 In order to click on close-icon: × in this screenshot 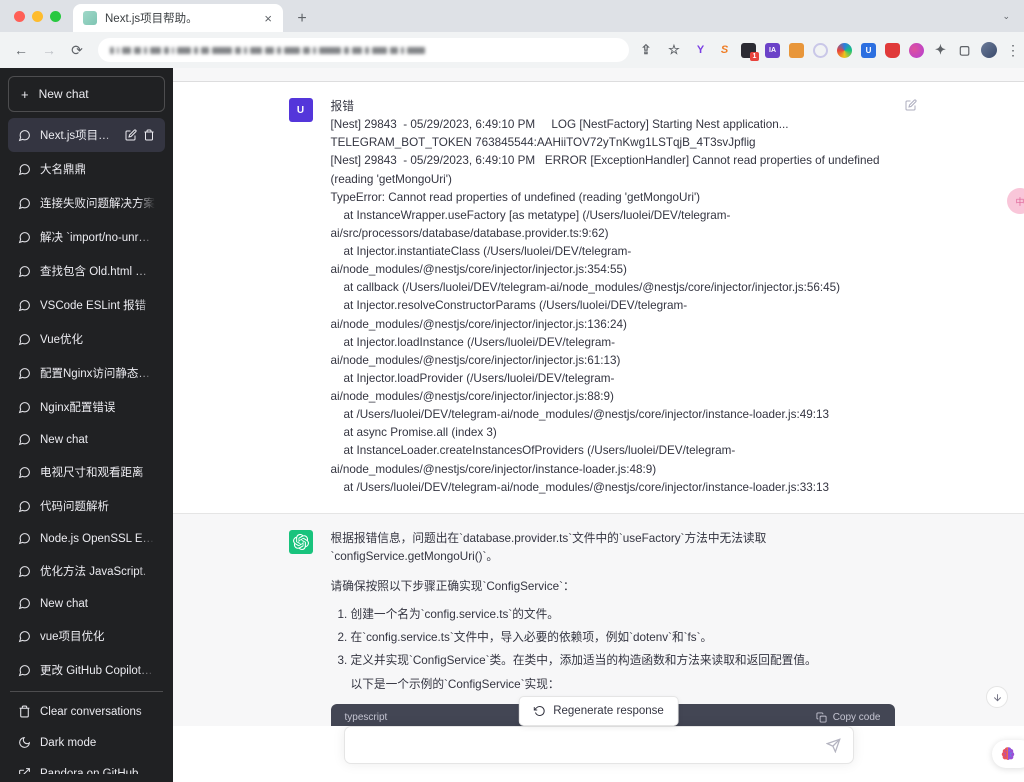, I will do `click(268, 18)`.